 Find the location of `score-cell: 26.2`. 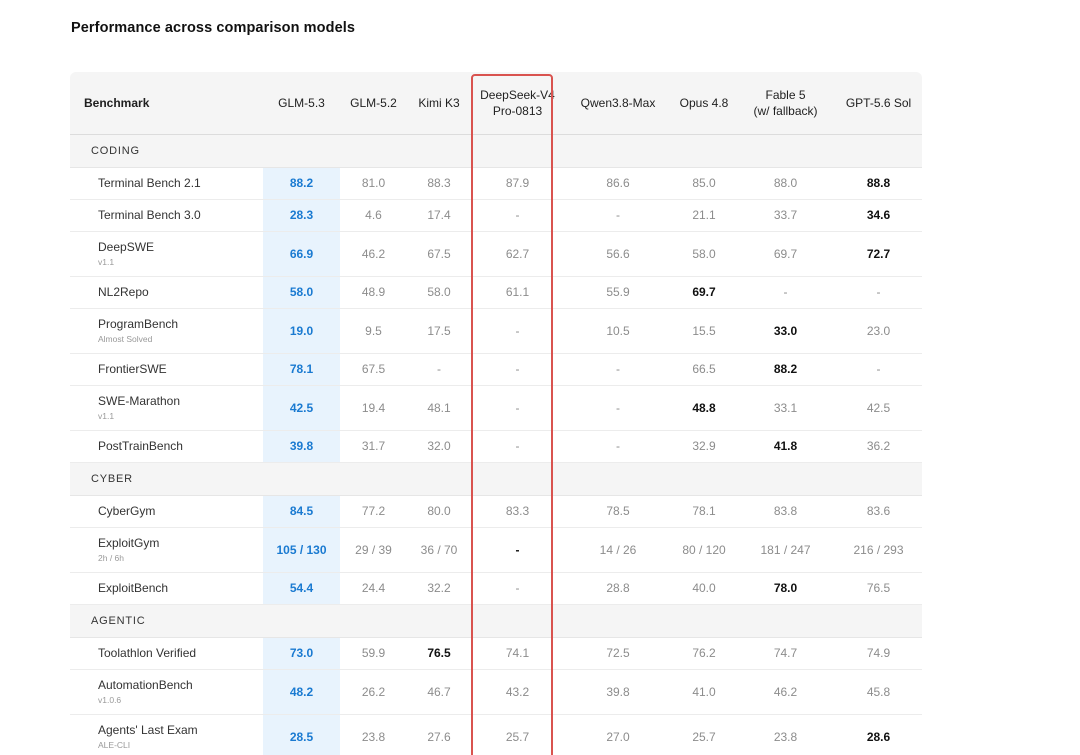

score-cell: 26.2 is located at coordinates (373, 692).